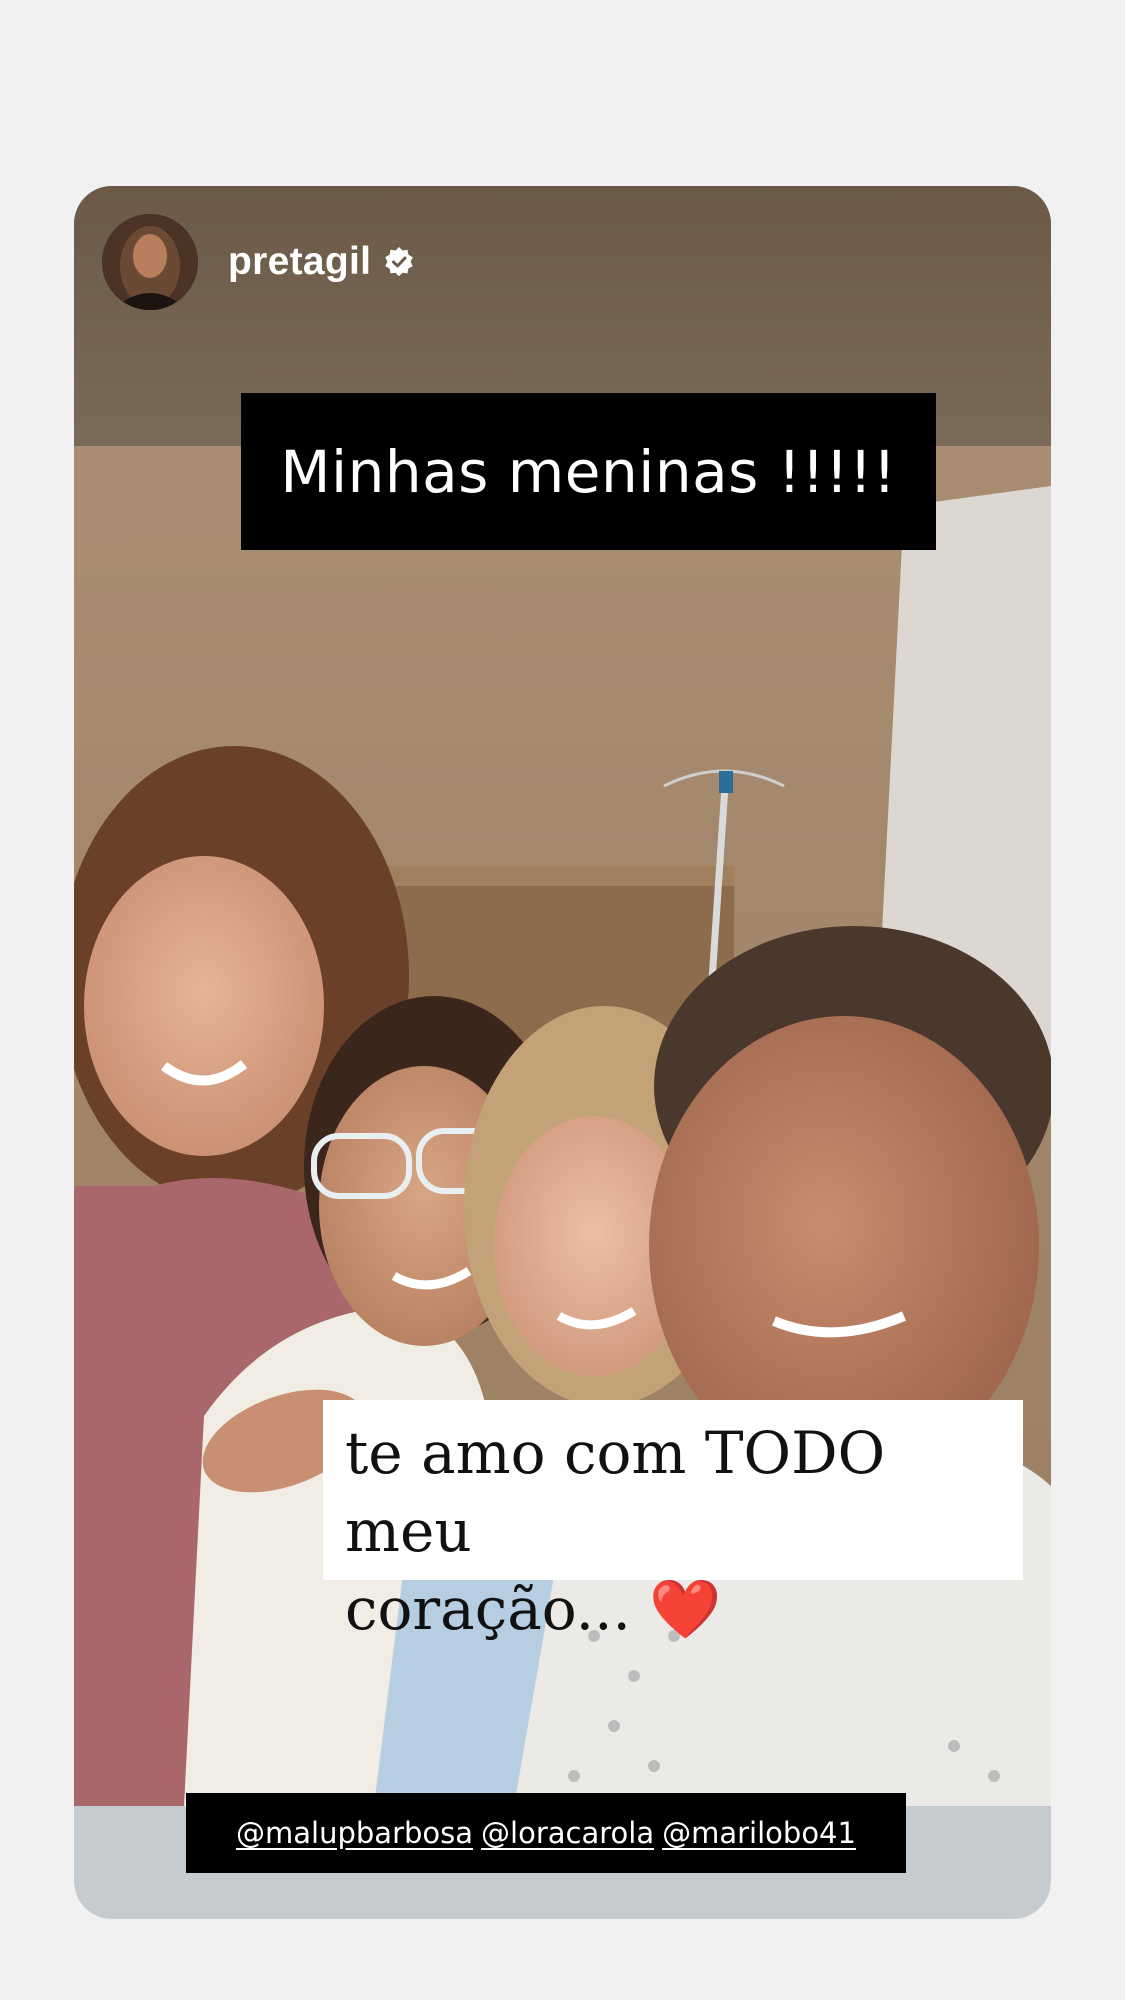  What do you see at coordinates (150, 262) in the screenshot?
I see `profile-avatar` at bounding box center [150, 262].